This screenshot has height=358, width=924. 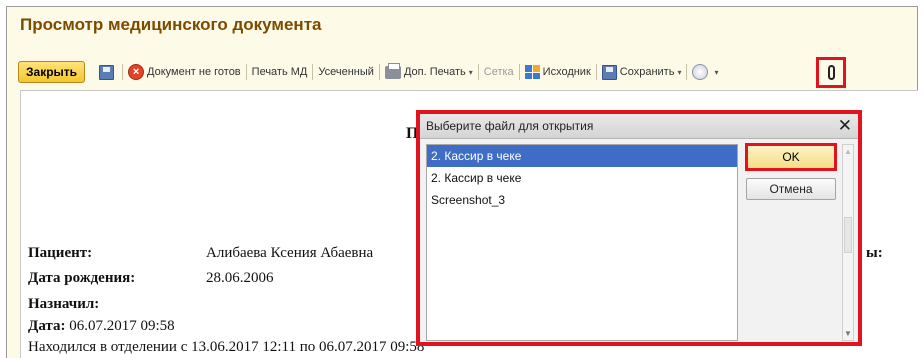 I want to click on dialog-header: Выберите файл для открытия ✕, so click(x=639, y=126).